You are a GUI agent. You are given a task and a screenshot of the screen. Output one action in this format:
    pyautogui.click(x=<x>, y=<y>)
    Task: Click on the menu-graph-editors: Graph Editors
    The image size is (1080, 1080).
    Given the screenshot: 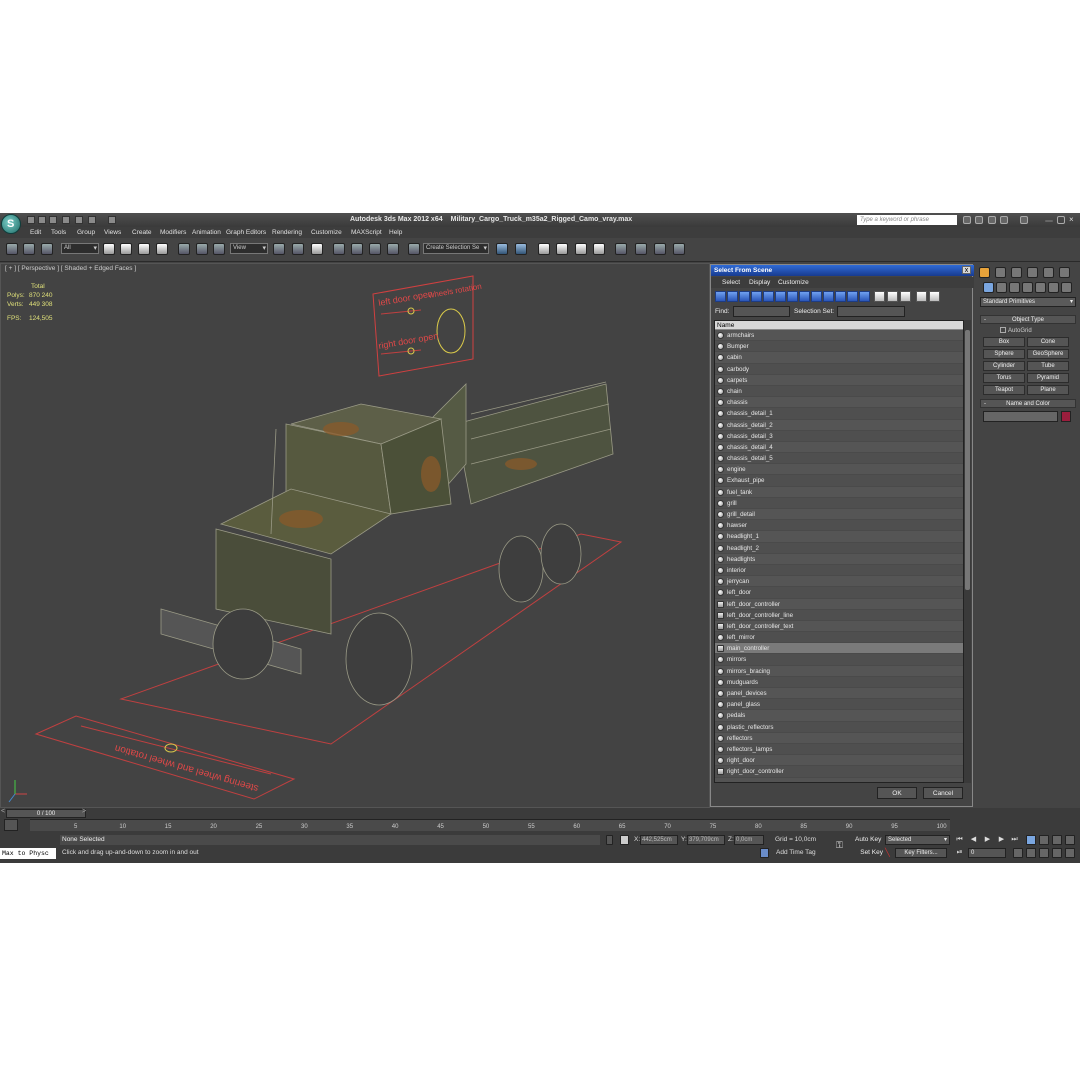 What is the action you would take?
    pyautogui.click(x=246, y=232)
    